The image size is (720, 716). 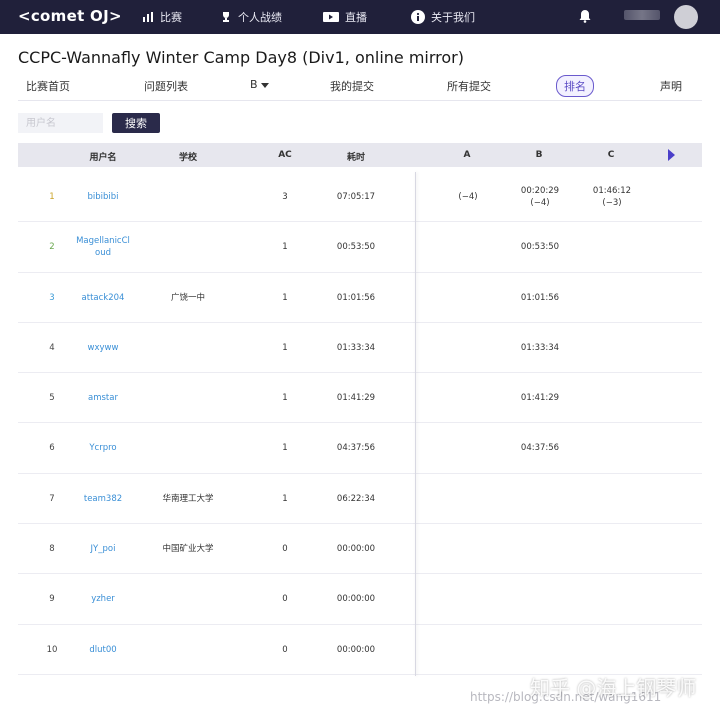 What do you see at coordinates (103, 499) in the screenshot?
I see `cell-username: team382` at bounding box center [103, 499].